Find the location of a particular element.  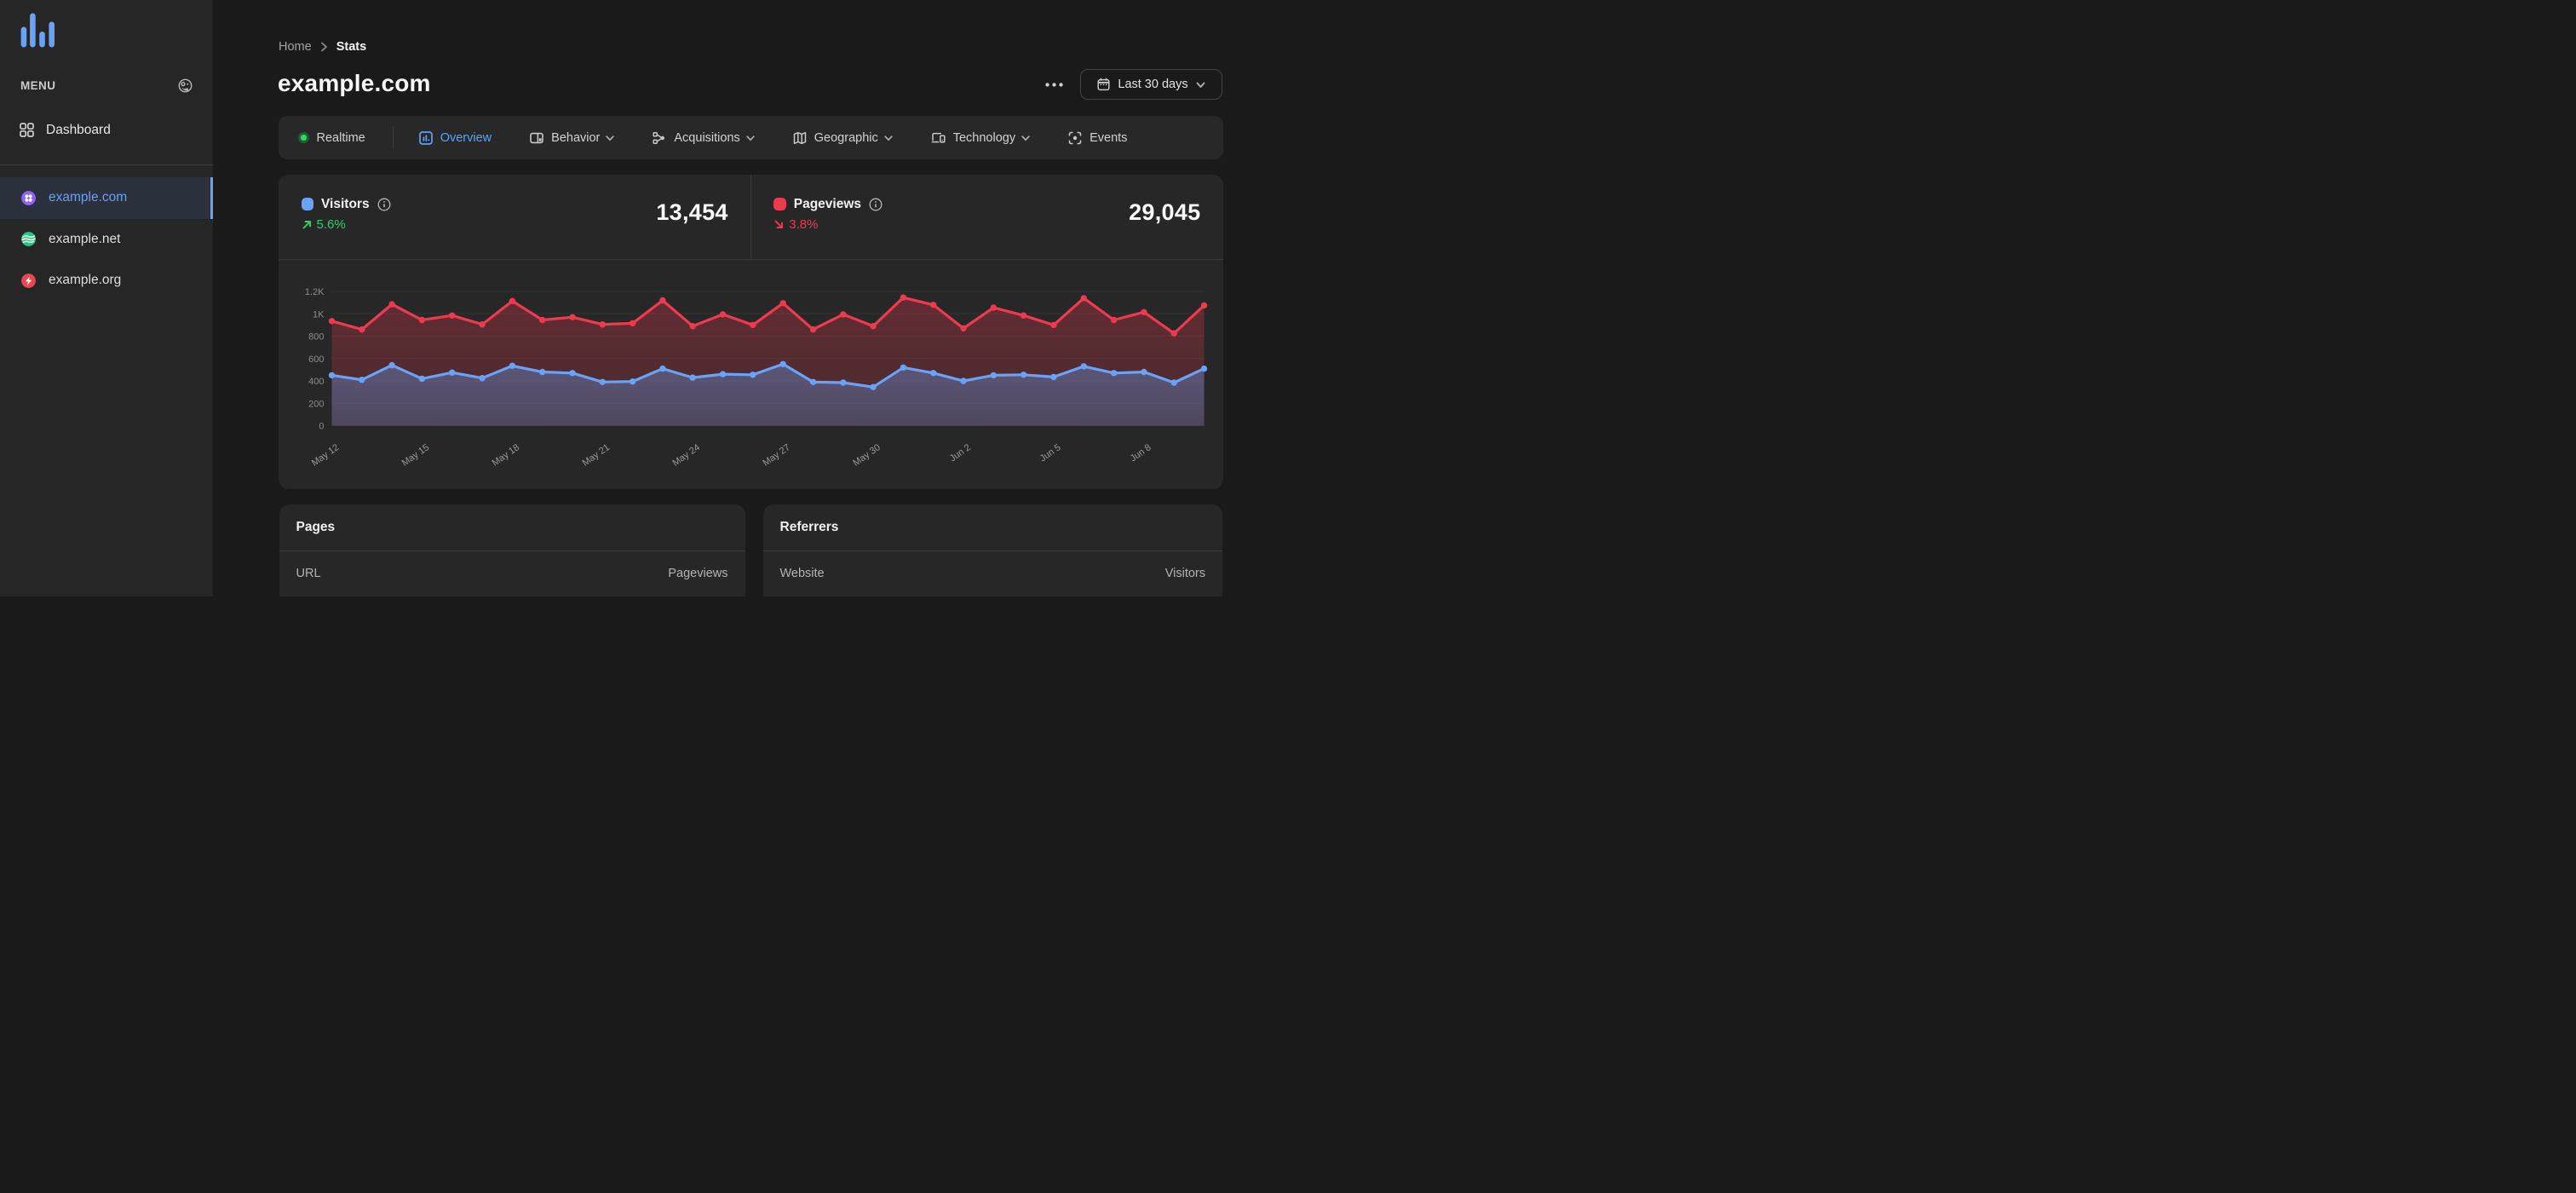

referrers-panel: Referrers Website Visitors is located at coordinates (993, 550).